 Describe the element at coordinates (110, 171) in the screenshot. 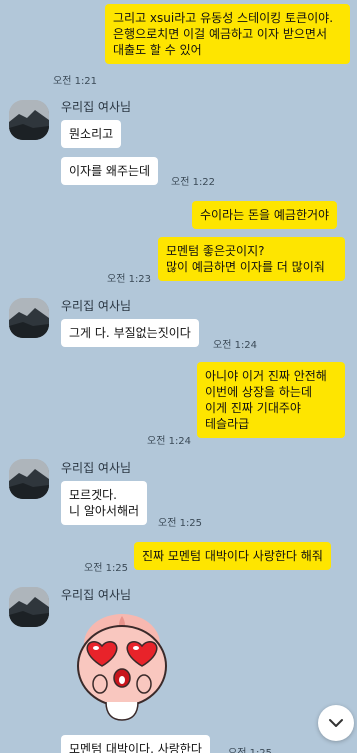

I see `message-bubble-theirs: 이자를 왜주는데` at that location.